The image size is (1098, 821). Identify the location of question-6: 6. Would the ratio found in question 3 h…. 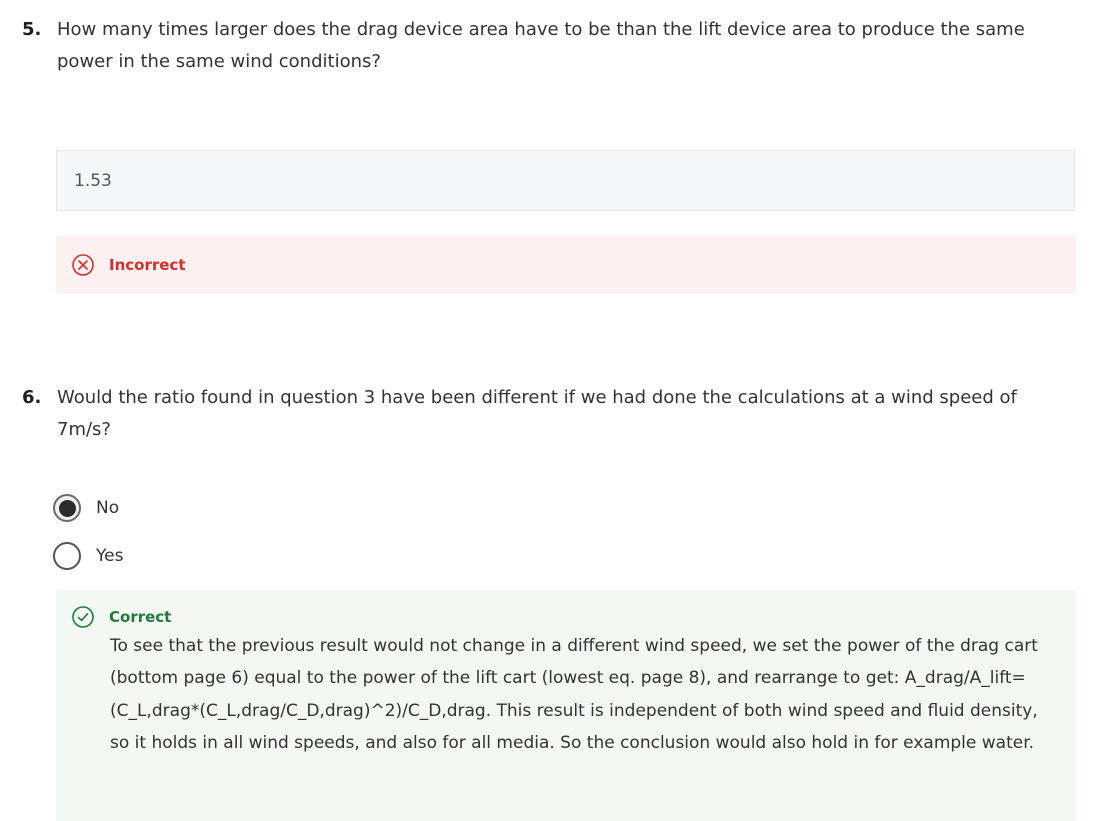
(545, 414).